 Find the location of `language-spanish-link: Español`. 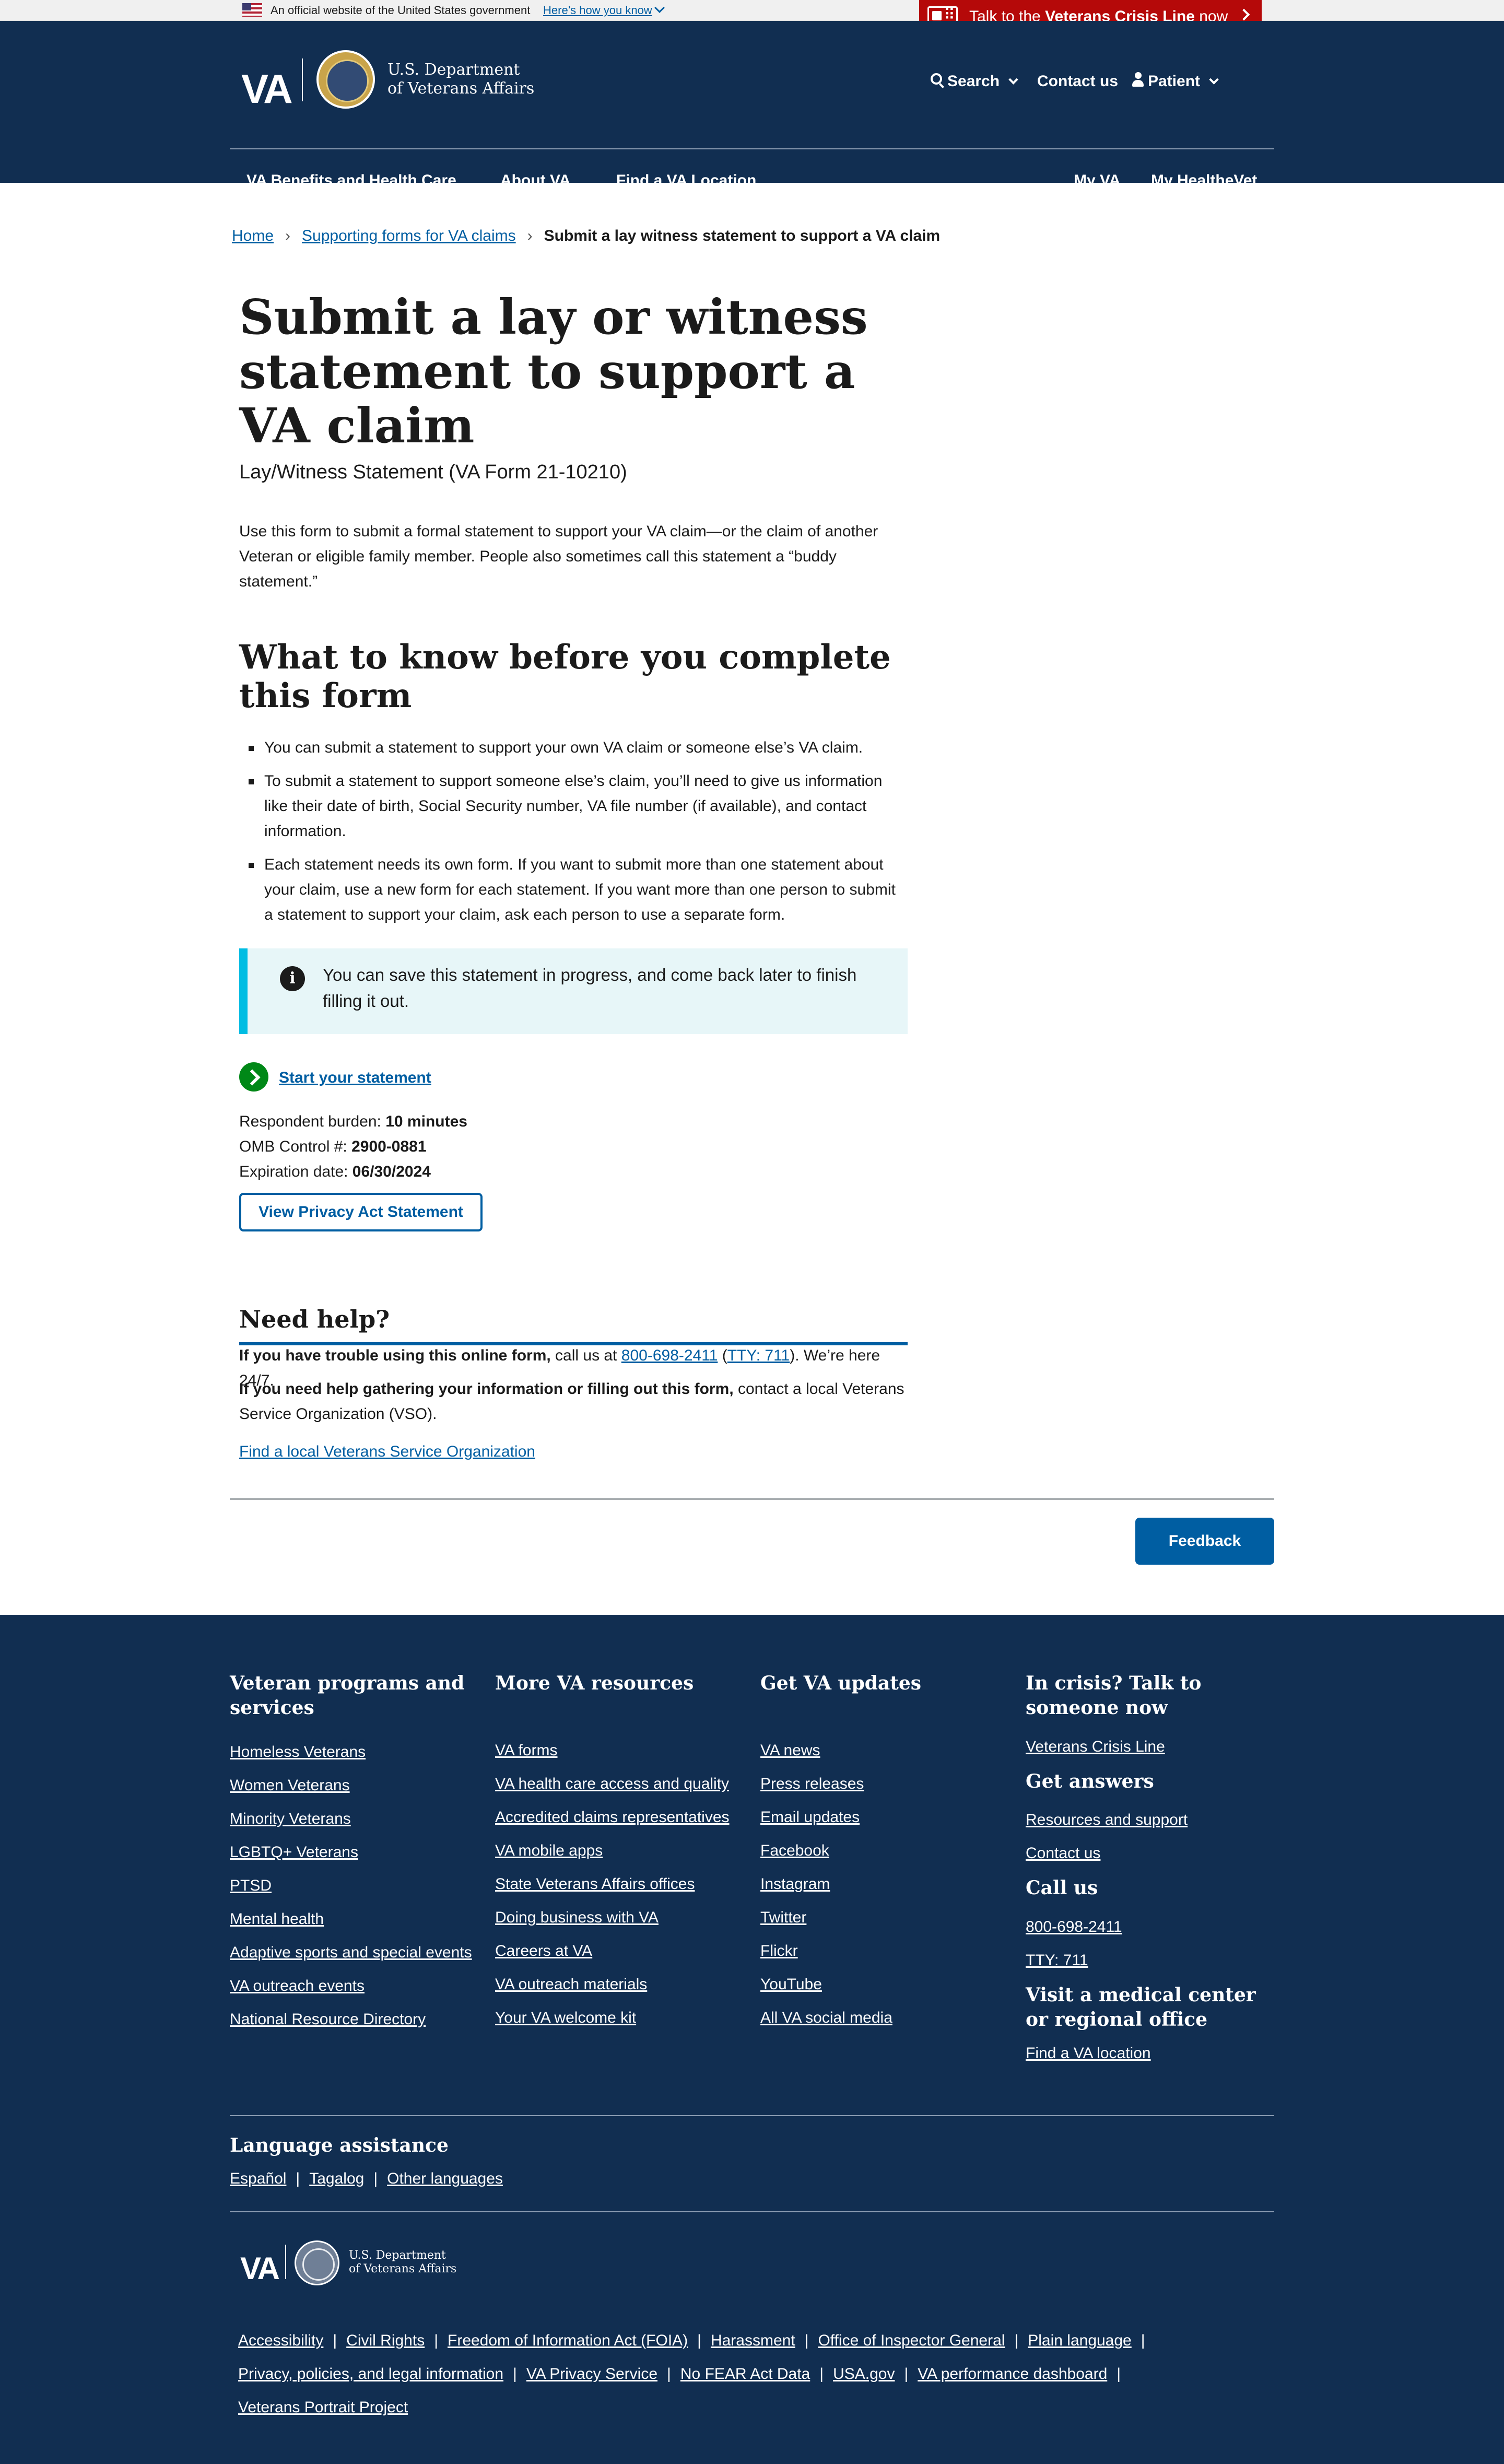

language-spanish-link: Español is located at coordinates (258, 2178).